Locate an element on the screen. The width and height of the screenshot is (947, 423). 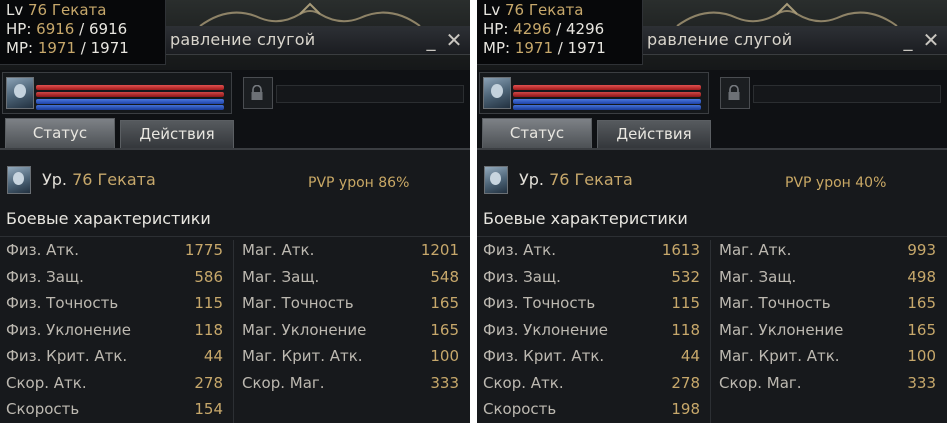
pet-name-line: Ур. 76 Геката is located at coordinates (576, 179).